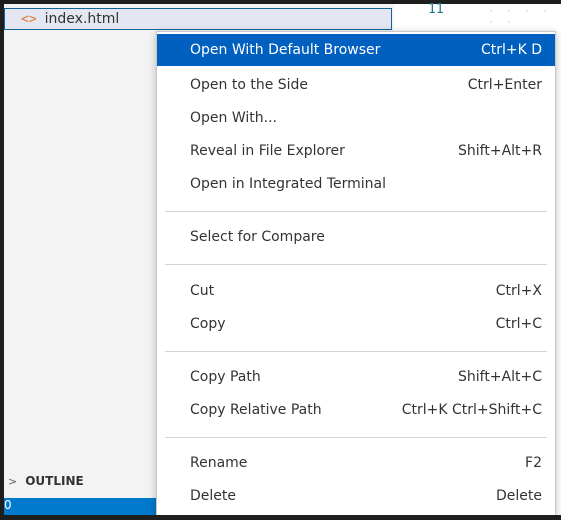 Image resolution: width=561 pixels, height=520 pixels. I want to click on menu-item-shortcut: Ctrl+Enter, so click(504, 85).